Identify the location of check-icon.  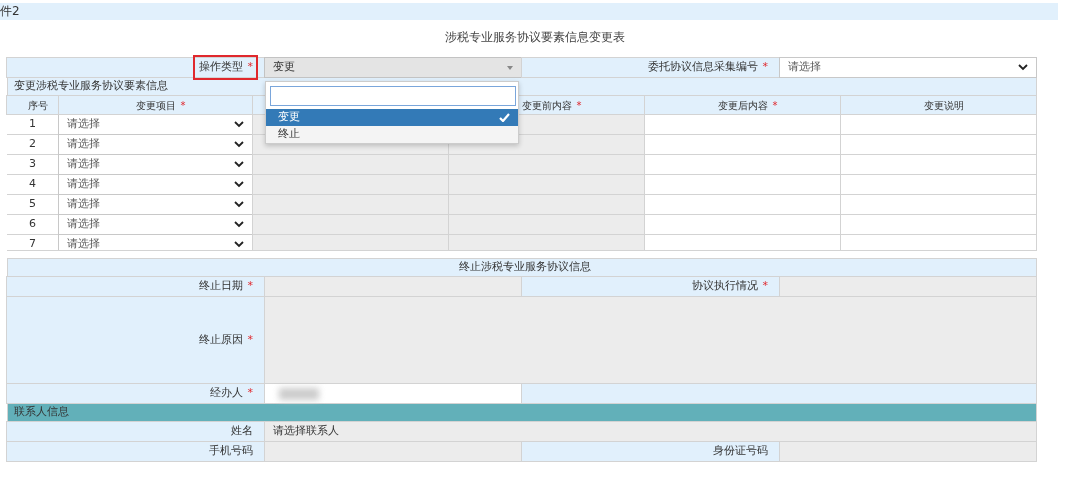
(504, 117).